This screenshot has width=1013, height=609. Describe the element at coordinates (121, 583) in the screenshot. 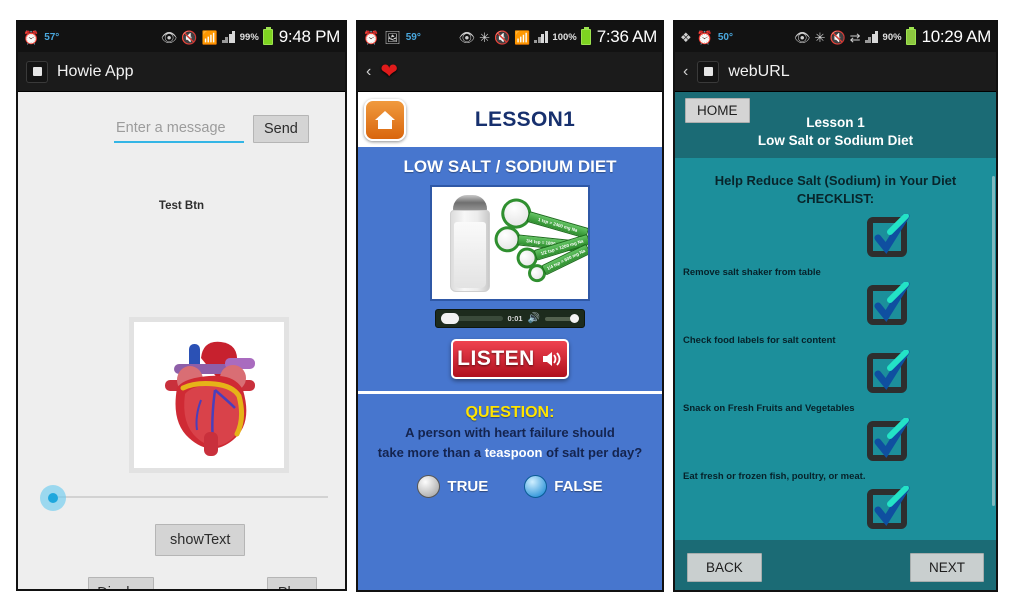

I see `display-button: Display` at that location.